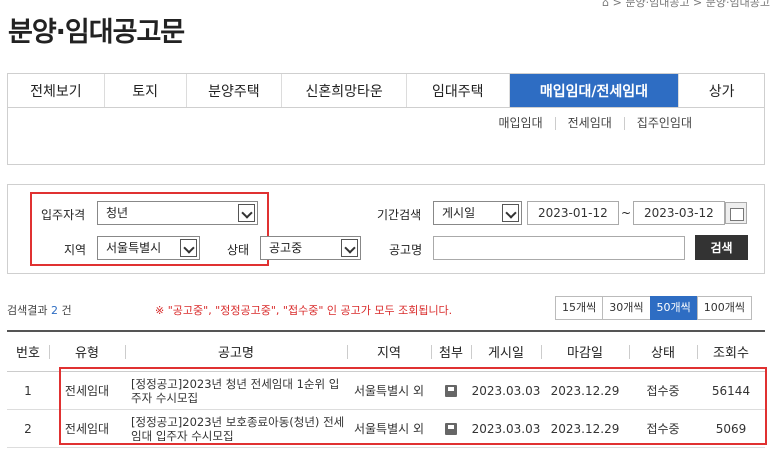 This screenshot has height=455, width=776. Describe the element at coordinates (521, 123) in the screenshot. I see `subtab-purchase-rental: 매입임대` at that location.